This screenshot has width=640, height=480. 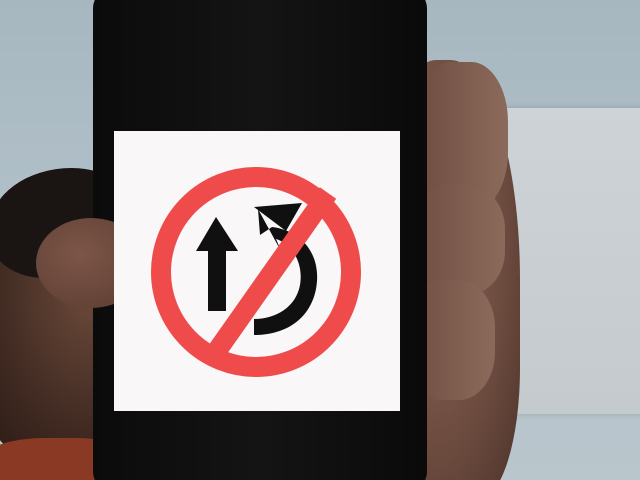 I want to click on no-straight-or-u-turn-sign-icon, so click(x=256, y=272).